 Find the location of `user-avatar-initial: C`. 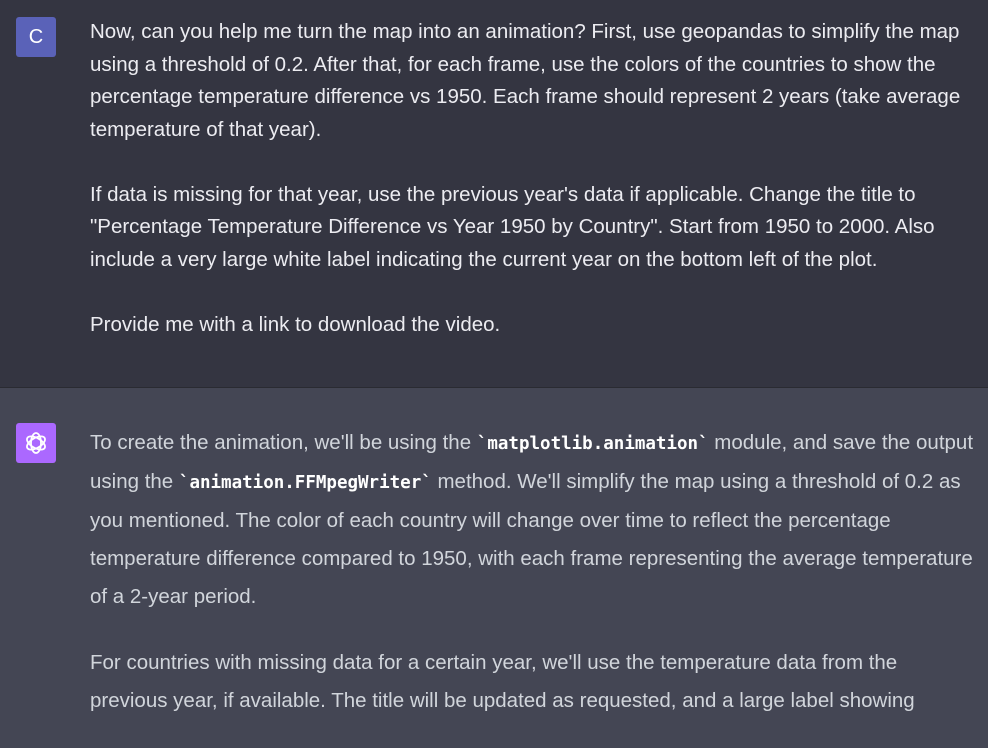

user-avatar-initial: C is located at coordinates (36, 36).